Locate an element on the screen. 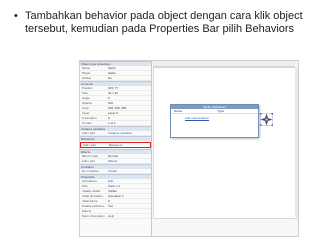 This screenshot has height=240, width=320. property-value: Visible is located at coordinates (112, 191).